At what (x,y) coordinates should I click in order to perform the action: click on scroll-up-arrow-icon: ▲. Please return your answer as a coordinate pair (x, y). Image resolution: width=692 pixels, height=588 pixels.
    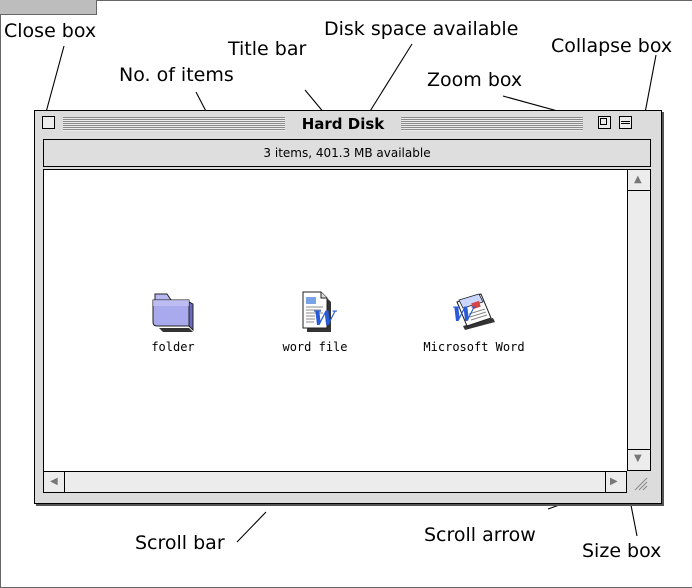
    Looking at the image, I should click on (638, 180).